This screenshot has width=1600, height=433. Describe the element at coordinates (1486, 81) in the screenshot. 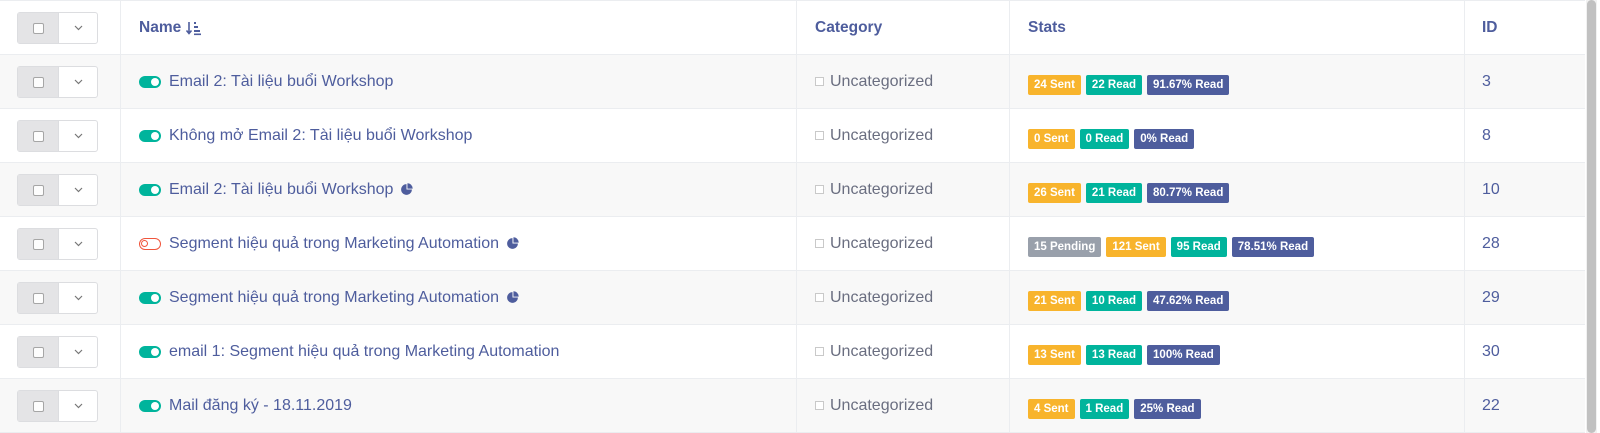

I see `email-id: 3` at that location.